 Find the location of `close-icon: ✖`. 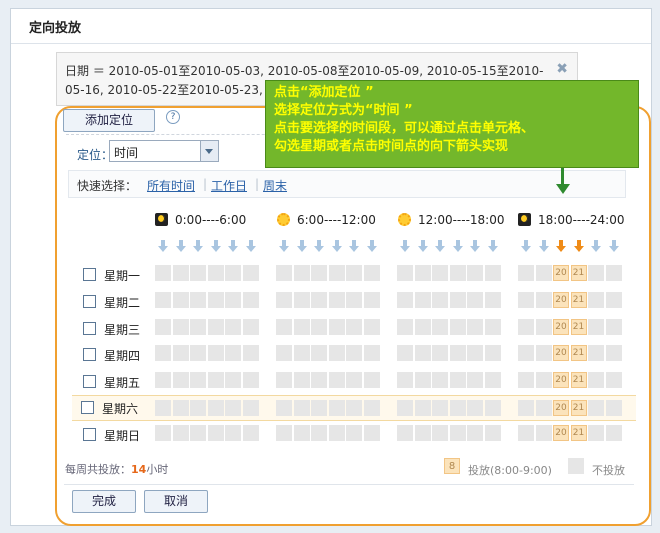

close-icon: ✖ is located at coordinates (562, 69).